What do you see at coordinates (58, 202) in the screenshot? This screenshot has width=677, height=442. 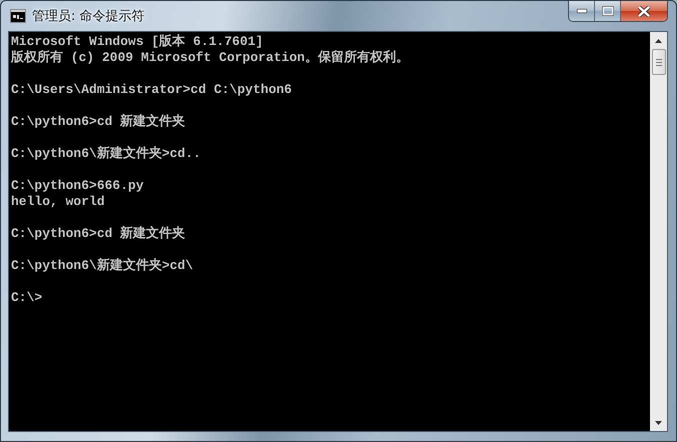 I see `console-line: hello, world` at bounding box center [58, 202].